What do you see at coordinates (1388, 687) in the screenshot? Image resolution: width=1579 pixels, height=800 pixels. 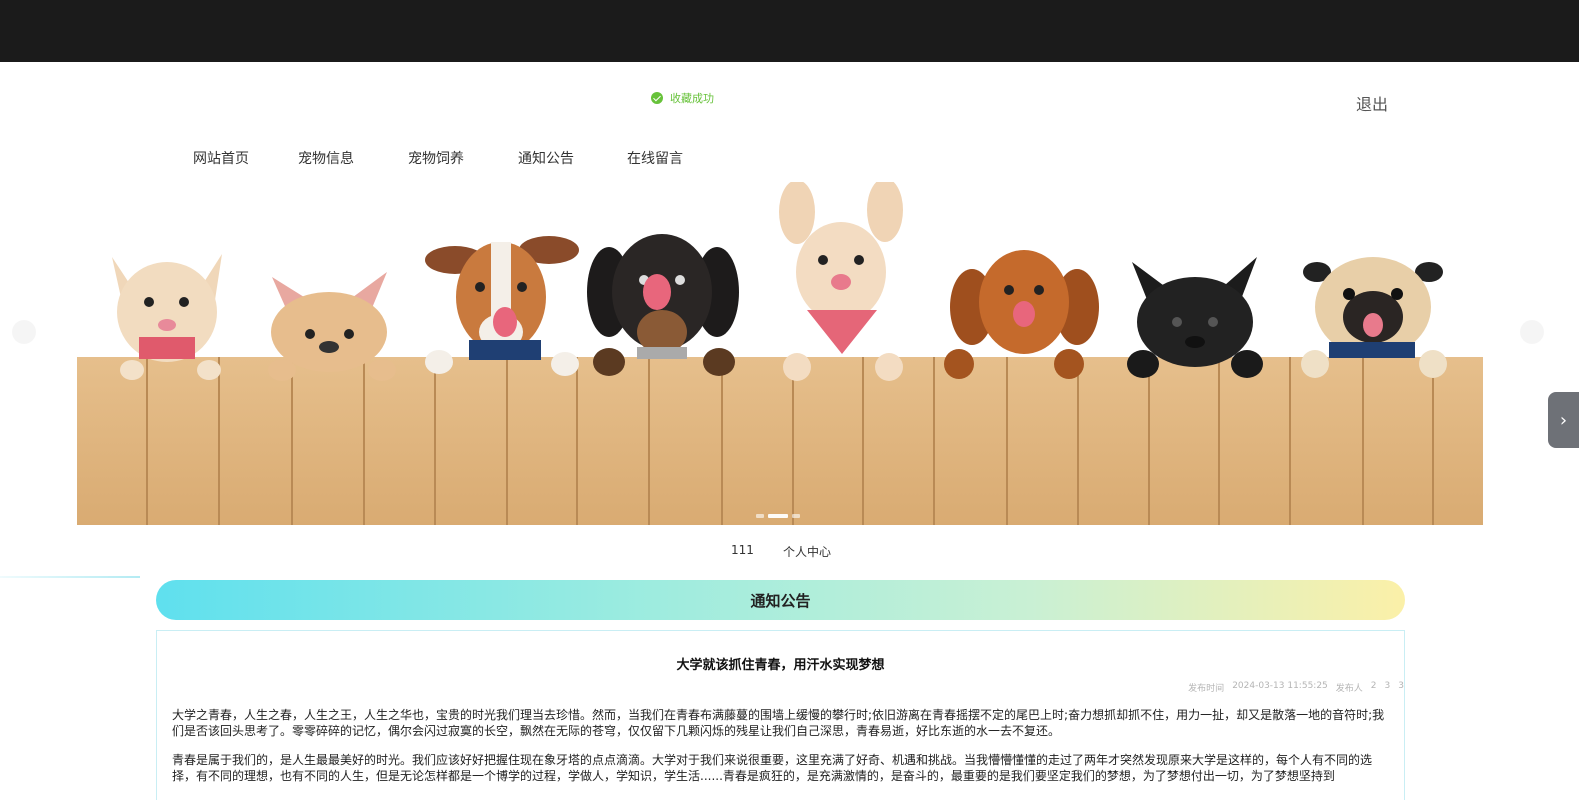 I see `like-count: 3` at bounding box center [1388, 687].